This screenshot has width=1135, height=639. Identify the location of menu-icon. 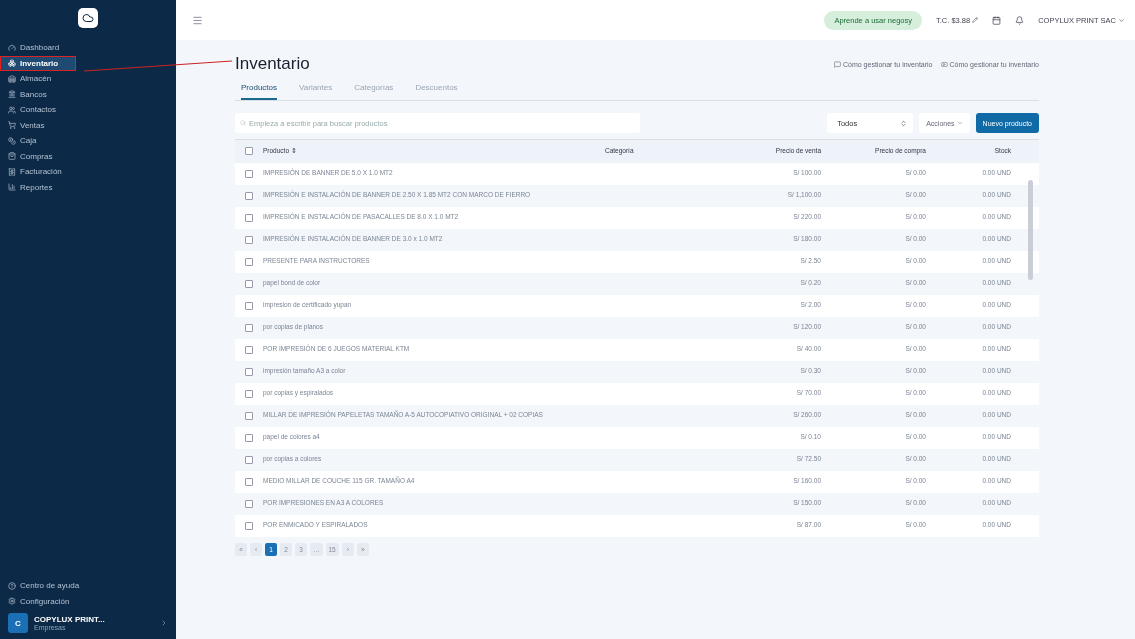
(197, 20).